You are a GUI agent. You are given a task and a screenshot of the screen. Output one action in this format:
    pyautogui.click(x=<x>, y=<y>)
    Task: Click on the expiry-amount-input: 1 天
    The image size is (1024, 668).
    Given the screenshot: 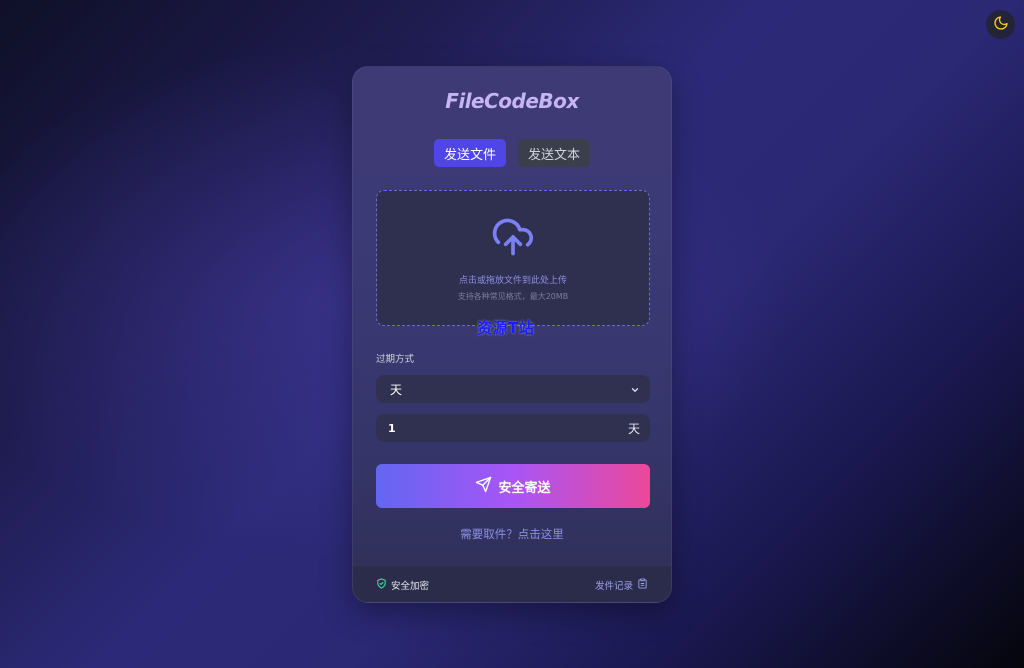 What is the action you would take?
    pyautogui.click(x=513, y=428)
    